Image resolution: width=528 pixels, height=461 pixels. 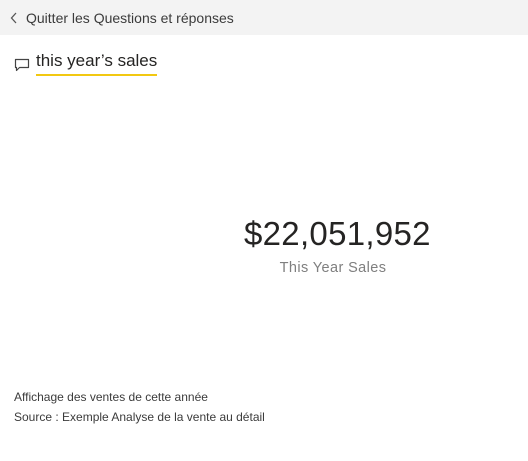 I want to click on card-value: $22,051,952, so click(x=337, y=233).